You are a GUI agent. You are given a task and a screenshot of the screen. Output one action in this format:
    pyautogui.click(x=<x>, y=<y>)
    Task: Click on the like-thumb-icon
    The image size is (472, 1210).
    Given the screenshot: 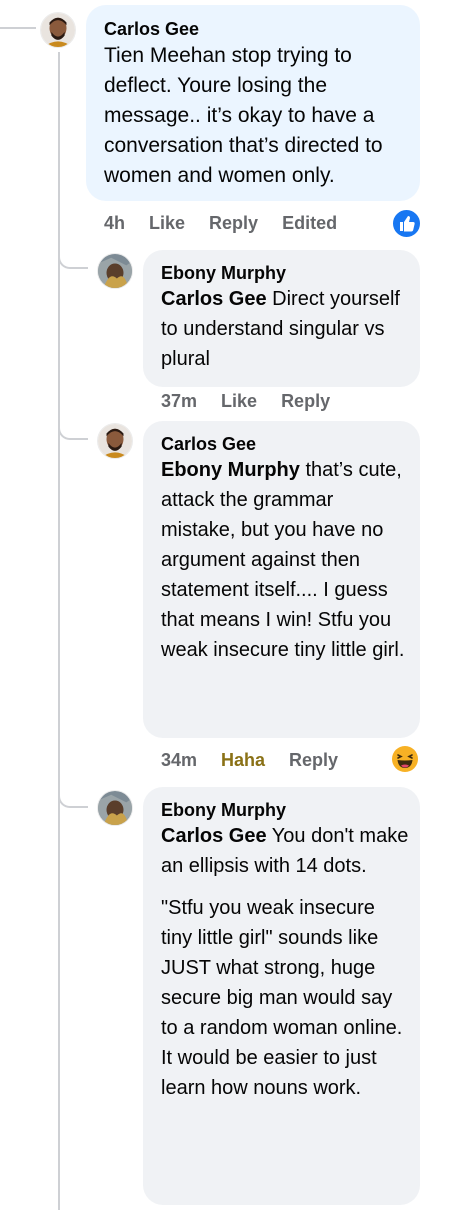 What is the action you would take?
    pyautogui.click(x=406, y=223)
    